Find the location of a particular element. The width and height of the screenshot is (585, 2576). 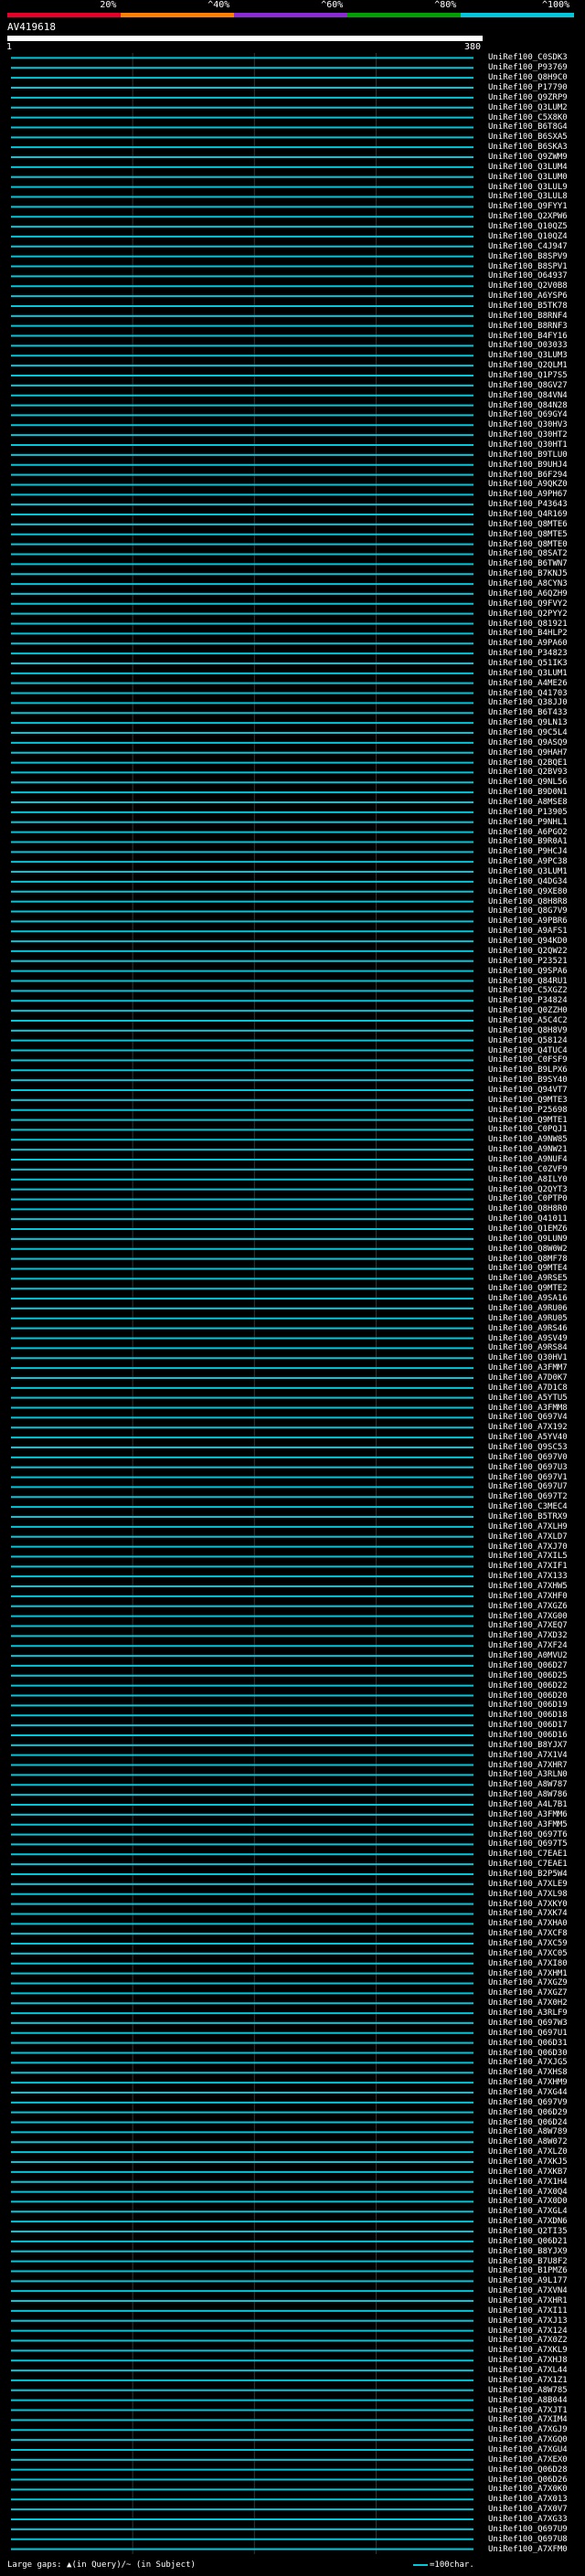

hit-label: UniRef100_Q4TUC4 is located at coordinates (528, 1050).